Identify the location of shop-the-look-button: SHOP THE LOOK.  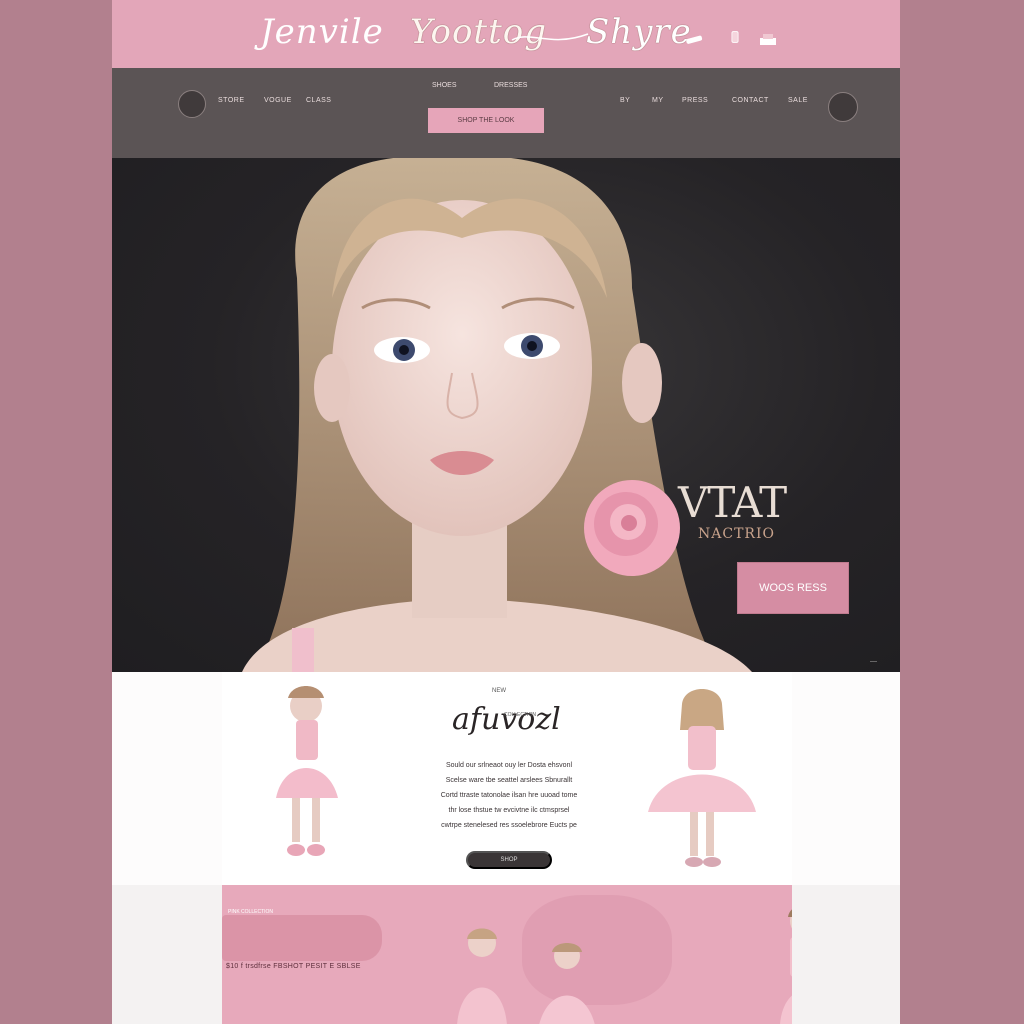
(486, 120).